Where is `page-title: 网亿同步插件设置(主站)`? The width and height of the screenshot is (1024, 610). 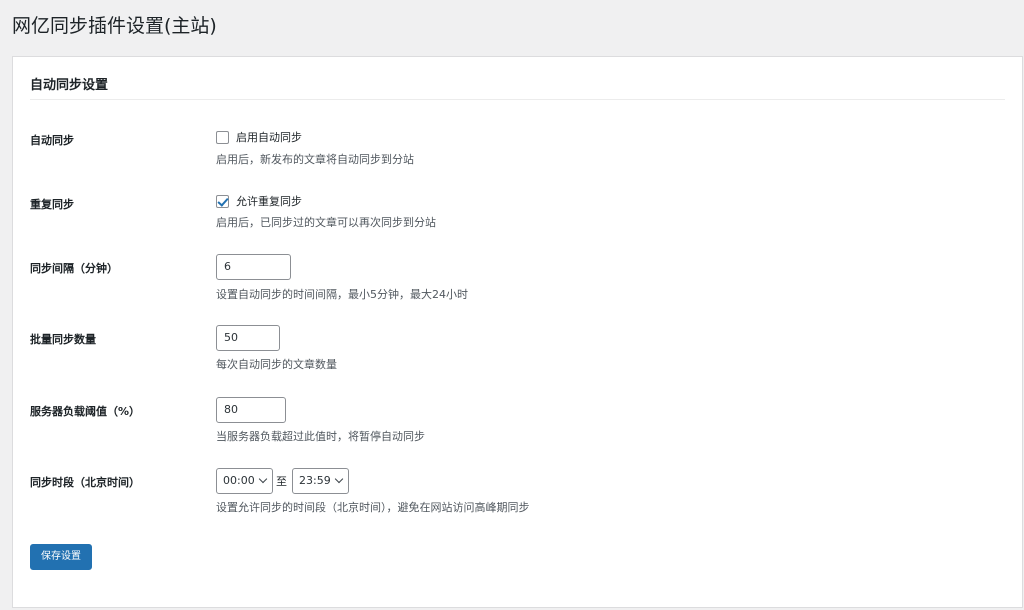
page-title: 网亿同步插件设置(主站) is located at coordinates (114, 26).